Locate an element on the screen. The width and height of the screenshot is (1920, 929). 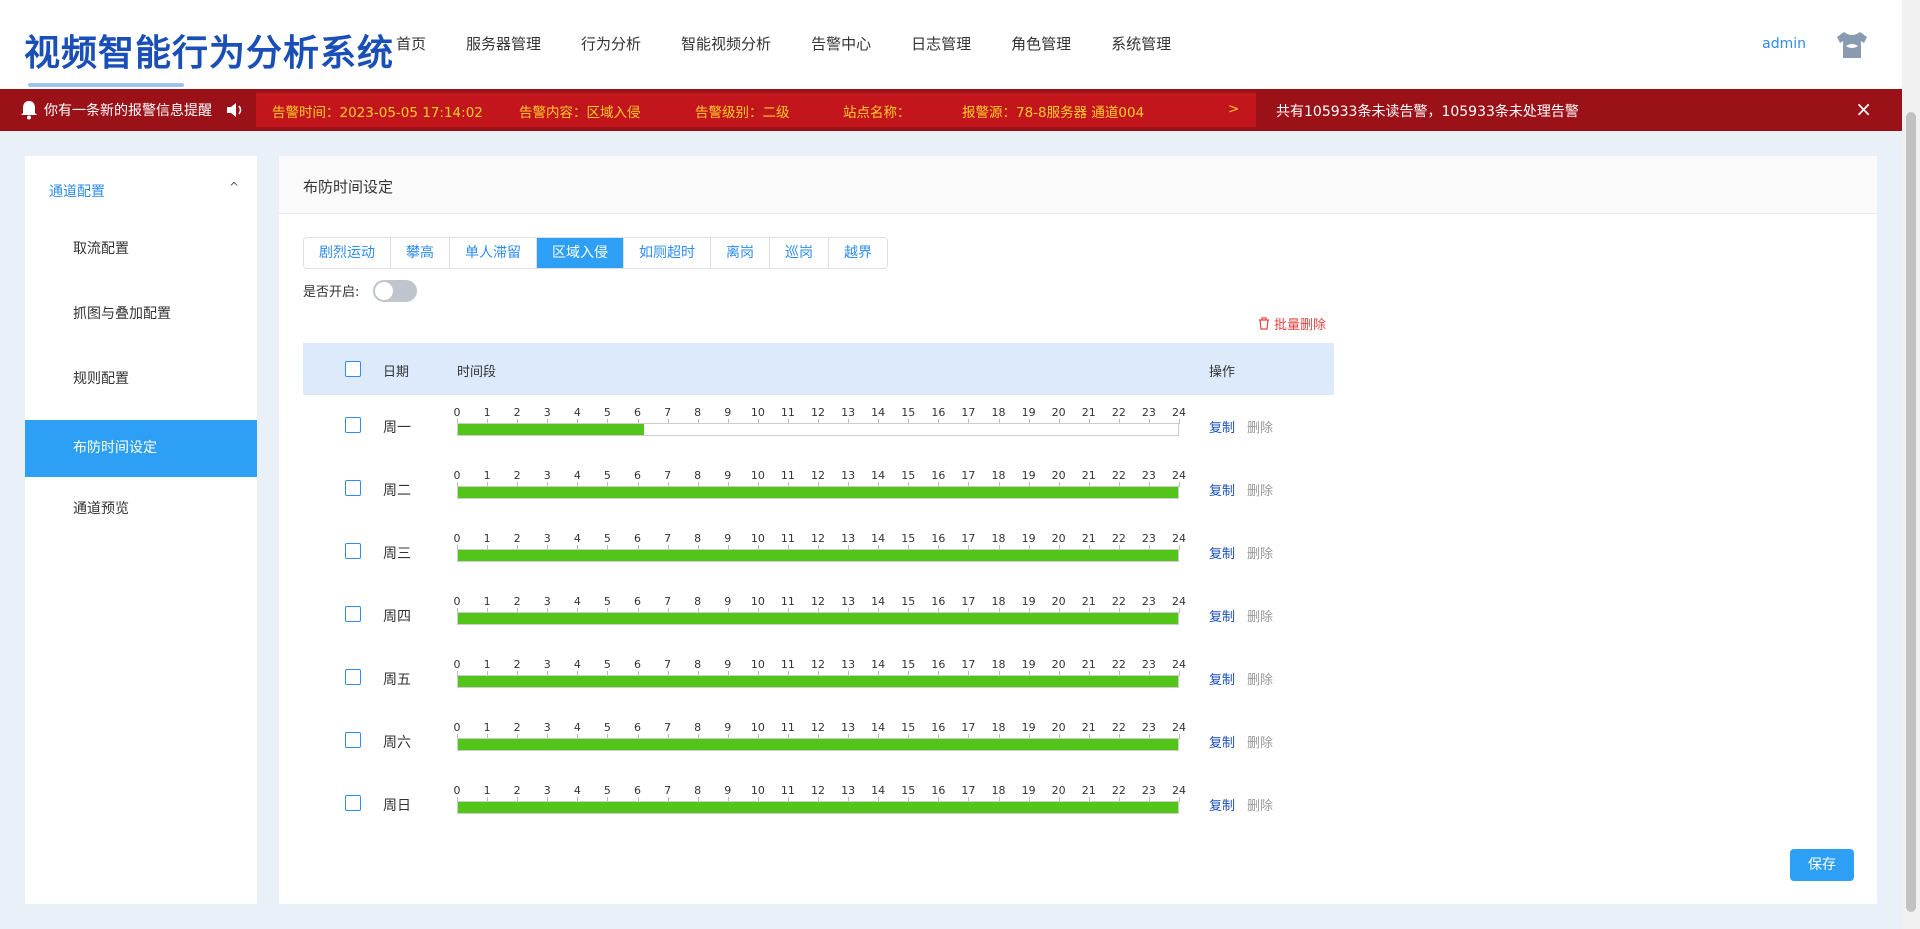
tab-violent-motion: 剧烈运动 is located at coordinates (347, 253).